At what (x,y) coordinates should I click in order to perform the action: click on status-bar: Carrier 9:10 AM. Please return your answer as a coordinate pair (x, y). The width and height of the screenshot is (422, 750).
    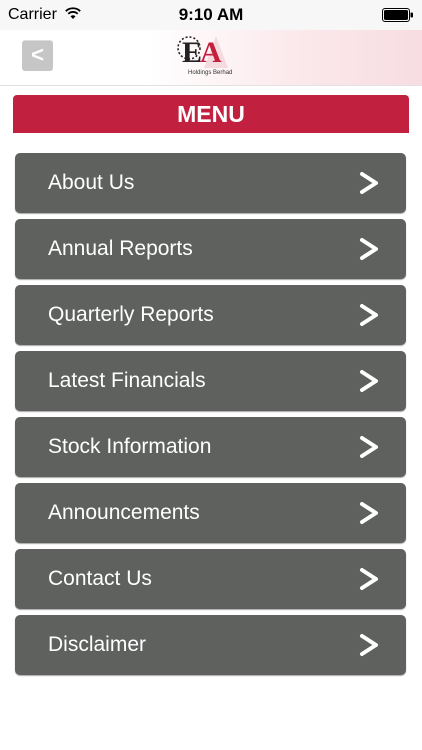
    Looking at the image, I should click on (211, 15).